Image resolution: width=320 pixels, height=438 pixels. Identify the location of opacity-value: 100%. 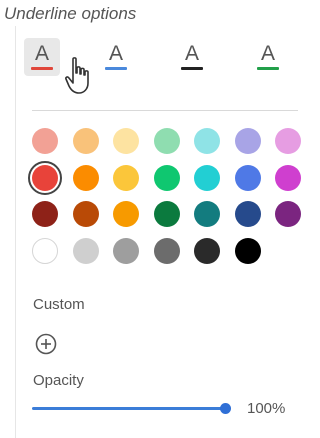
(266, 408).